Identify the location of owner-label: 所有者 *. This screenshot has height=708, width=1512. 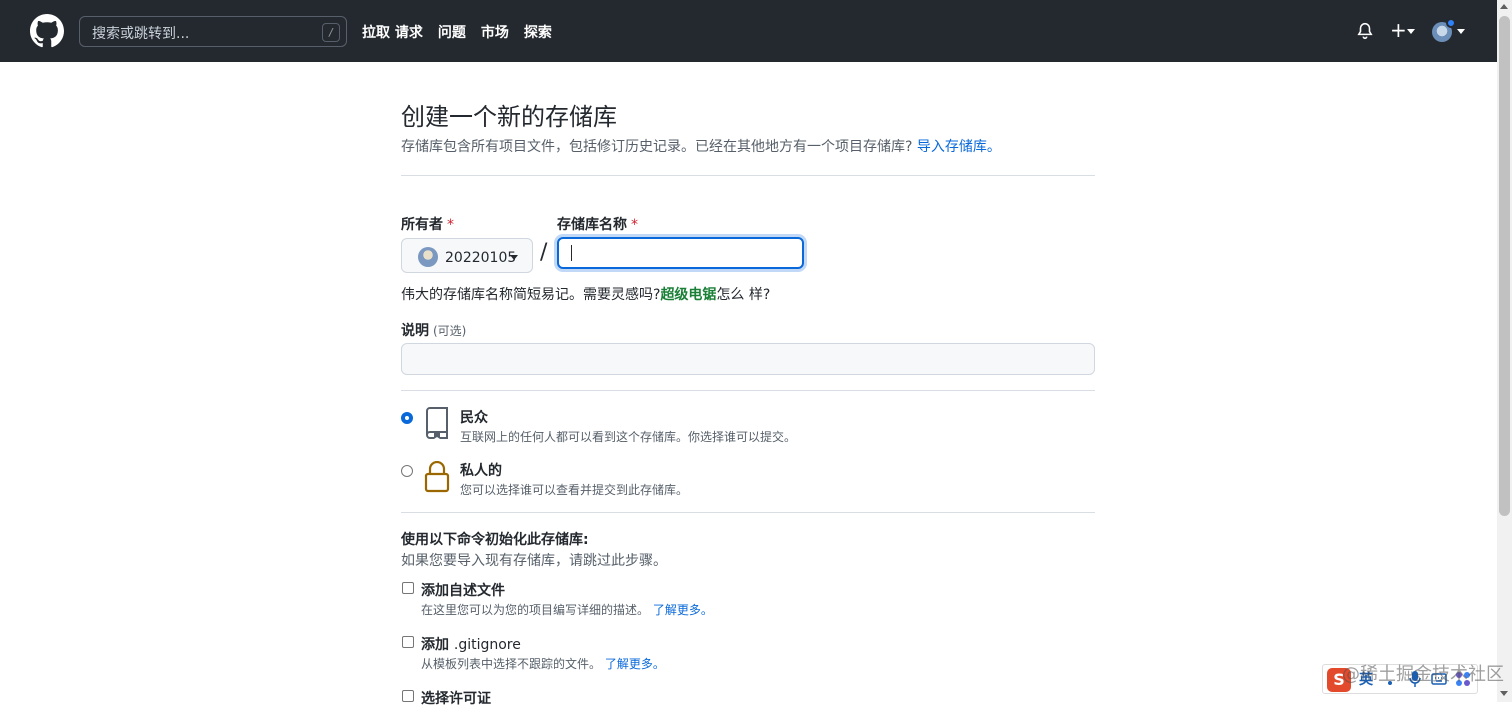
(427, 224).